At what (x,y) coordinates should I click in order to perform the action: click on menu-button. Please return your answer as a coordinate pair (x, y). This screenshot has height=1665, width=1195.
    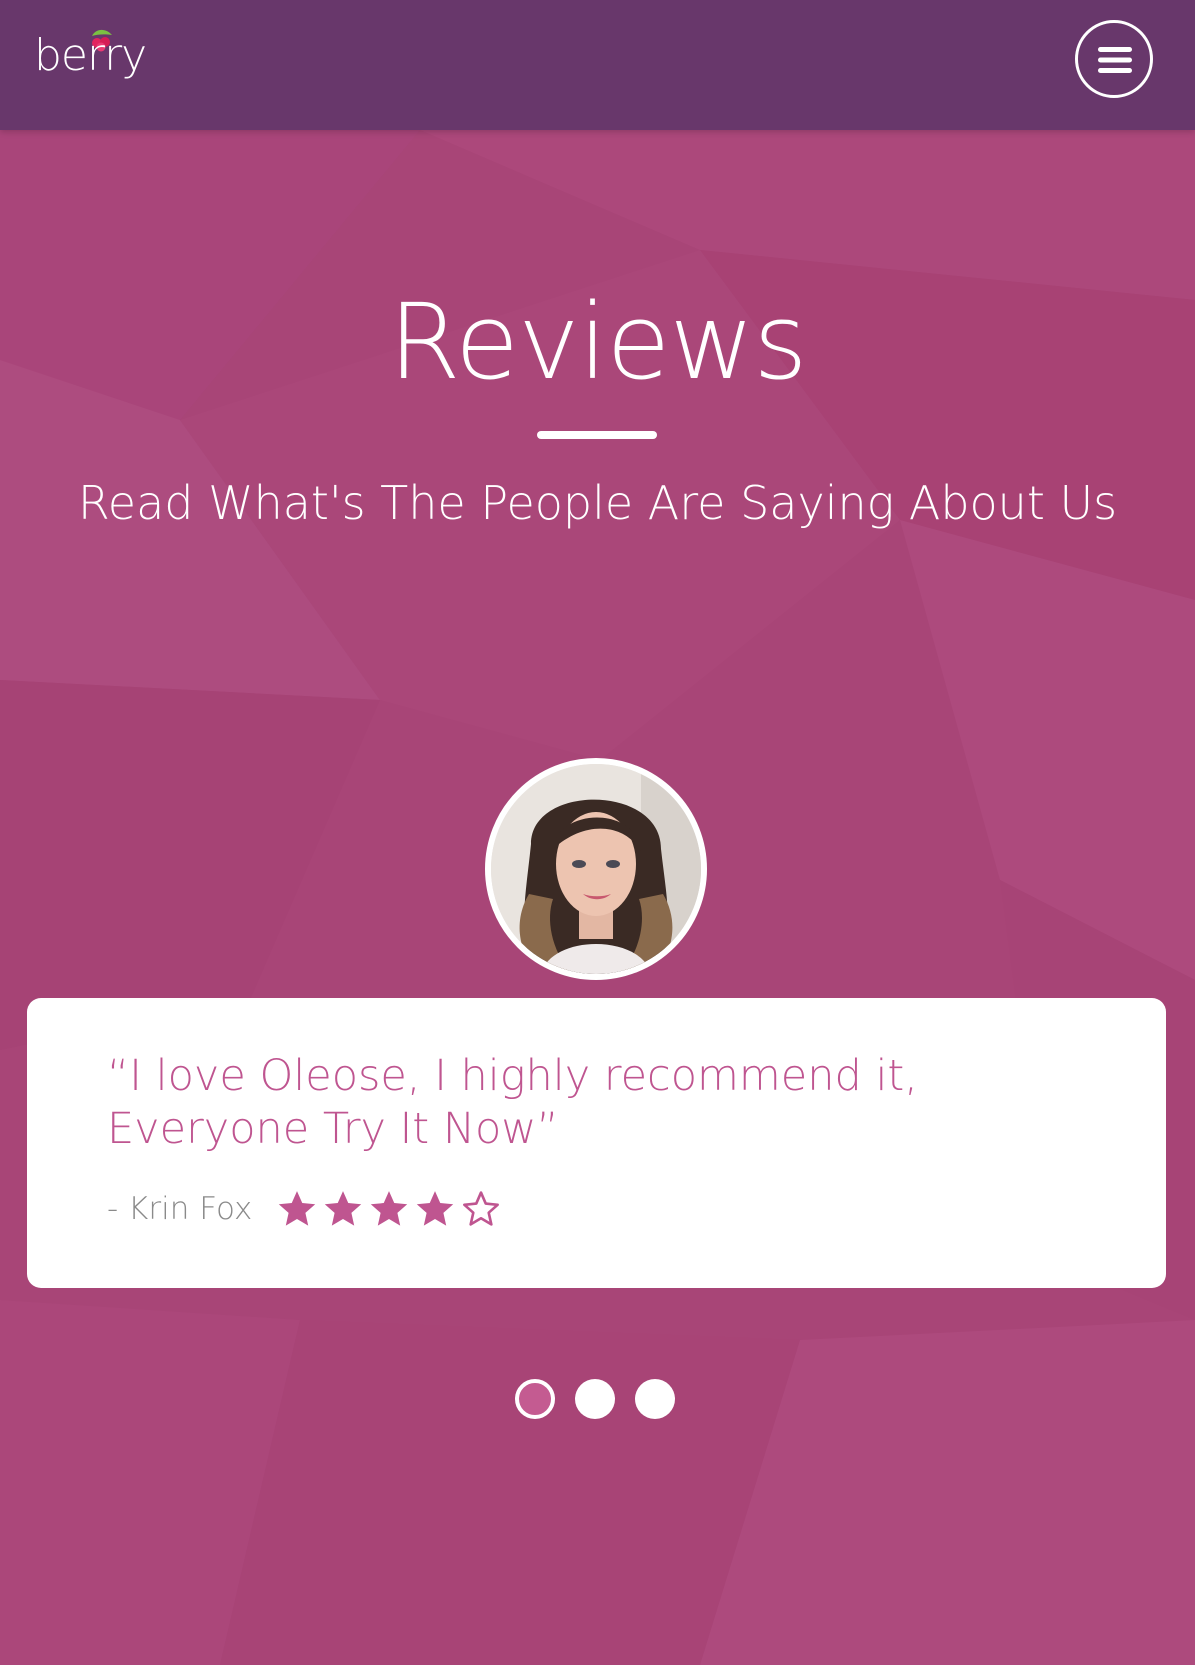
    Looking at the image, I should click on (1114, 59).